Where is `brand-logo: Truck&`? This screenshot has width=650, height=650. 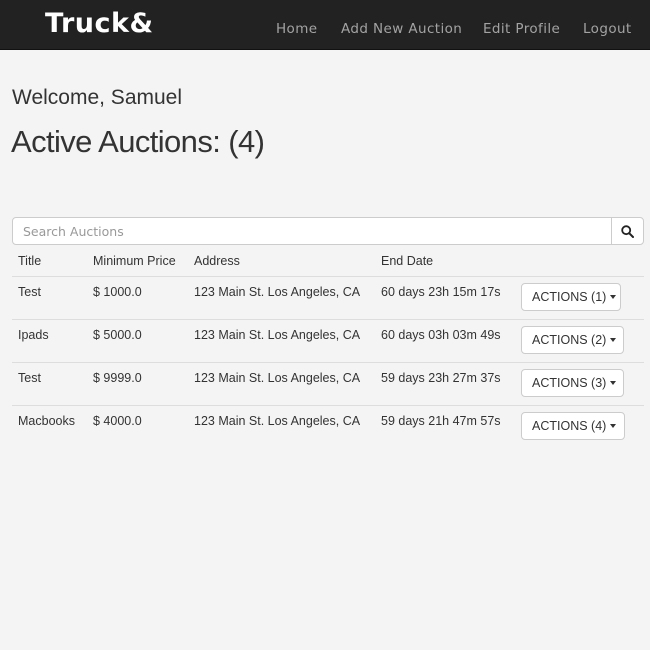
brand-logo: Truck& is located at coordinates (99, 23).